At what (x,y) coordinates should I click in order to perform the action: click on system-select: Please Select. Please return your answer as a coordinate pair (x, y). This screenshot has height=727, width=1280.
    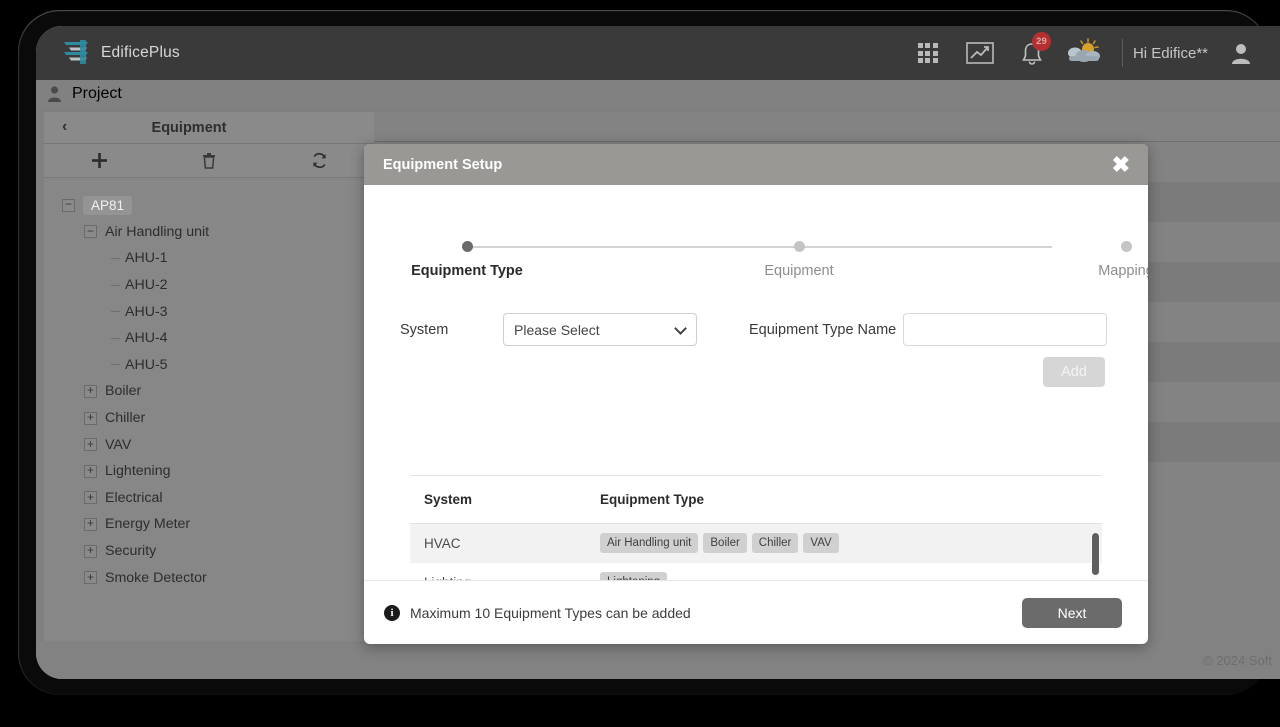
    Looking at the image, I should click on (600, 329).